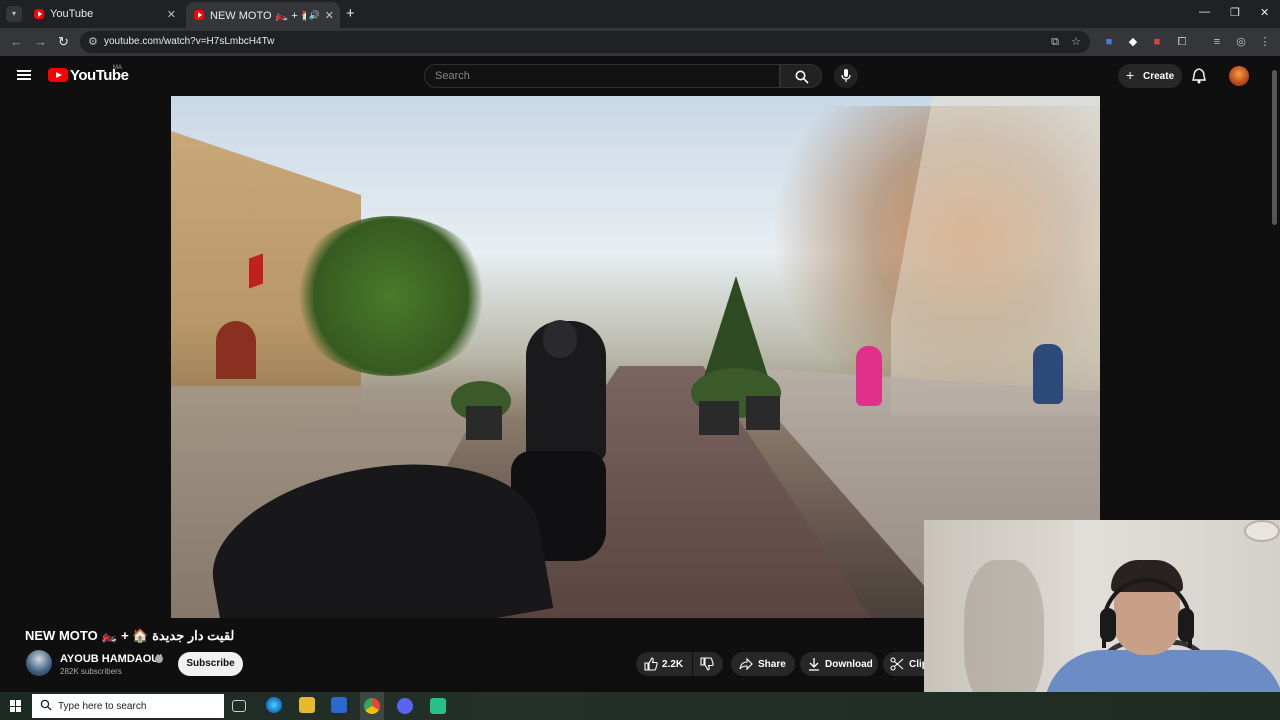 This screenshot has height=720, width=1280. I want to click on tab-youtube: YouTube ✕, so click(104, 14).